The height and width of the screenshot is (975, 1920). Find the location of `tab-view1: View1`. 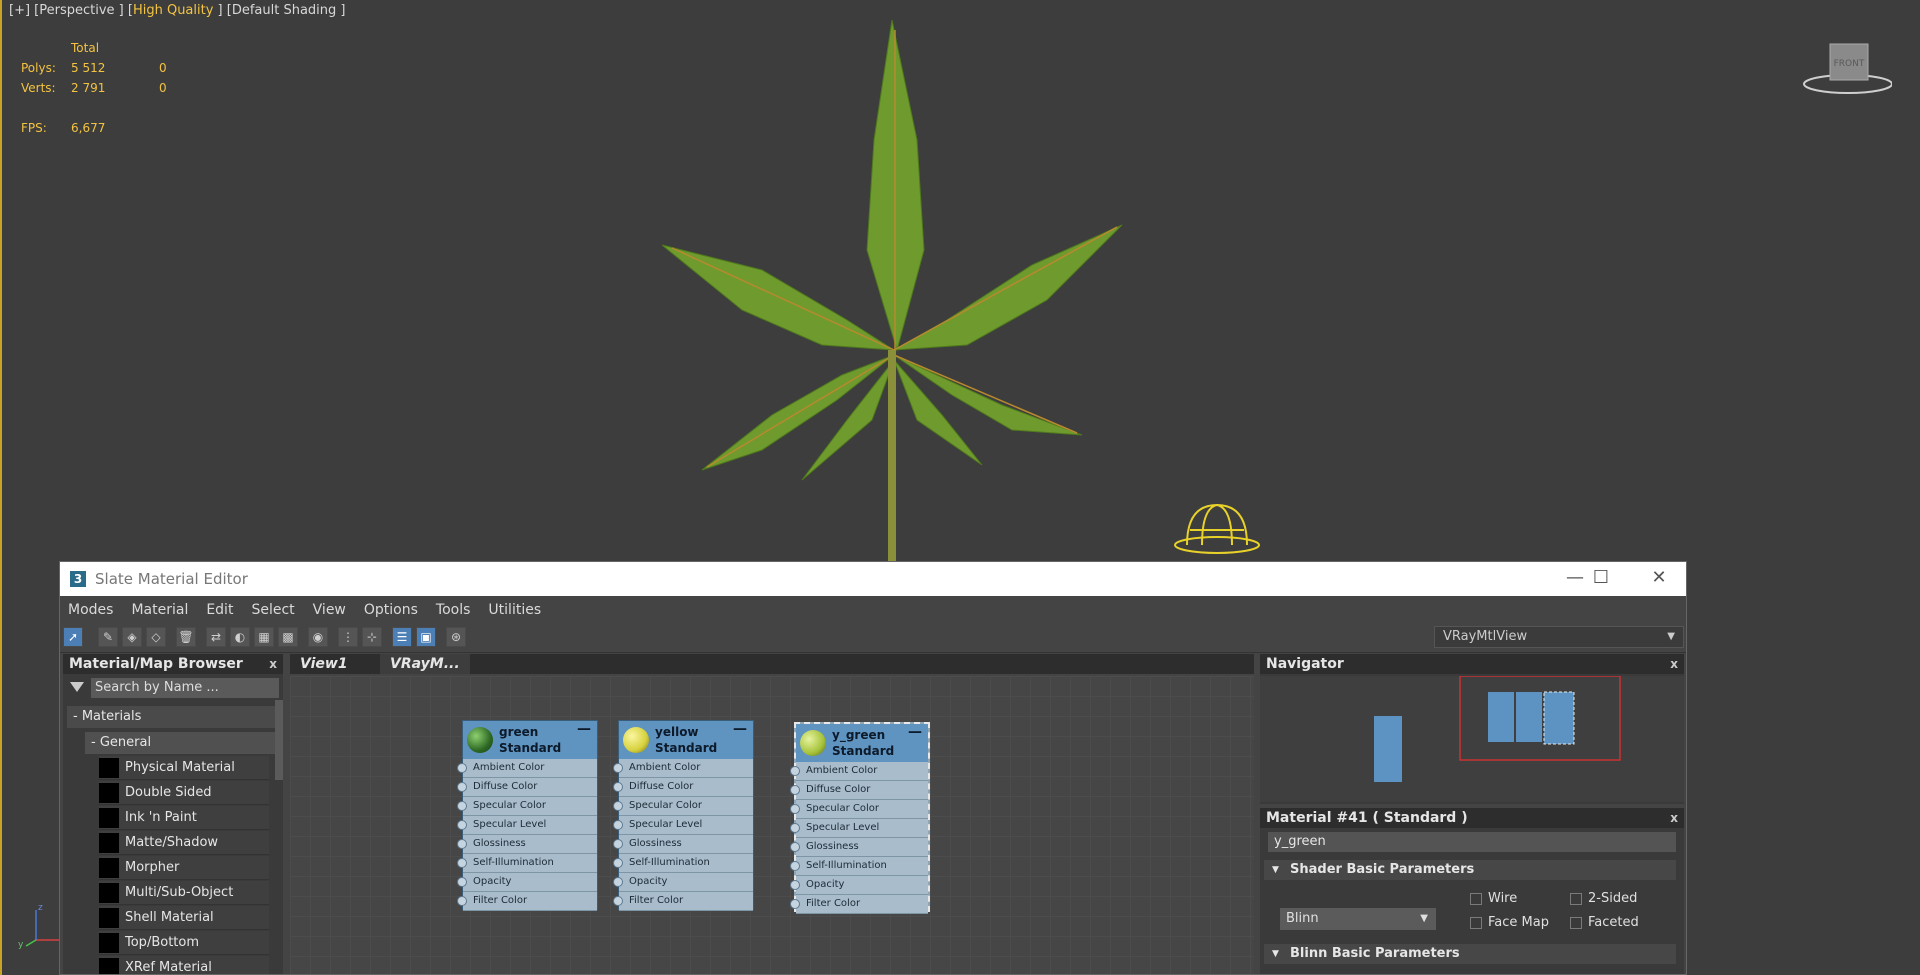

tab-view1: View1 is located at coordinates (334, 664).